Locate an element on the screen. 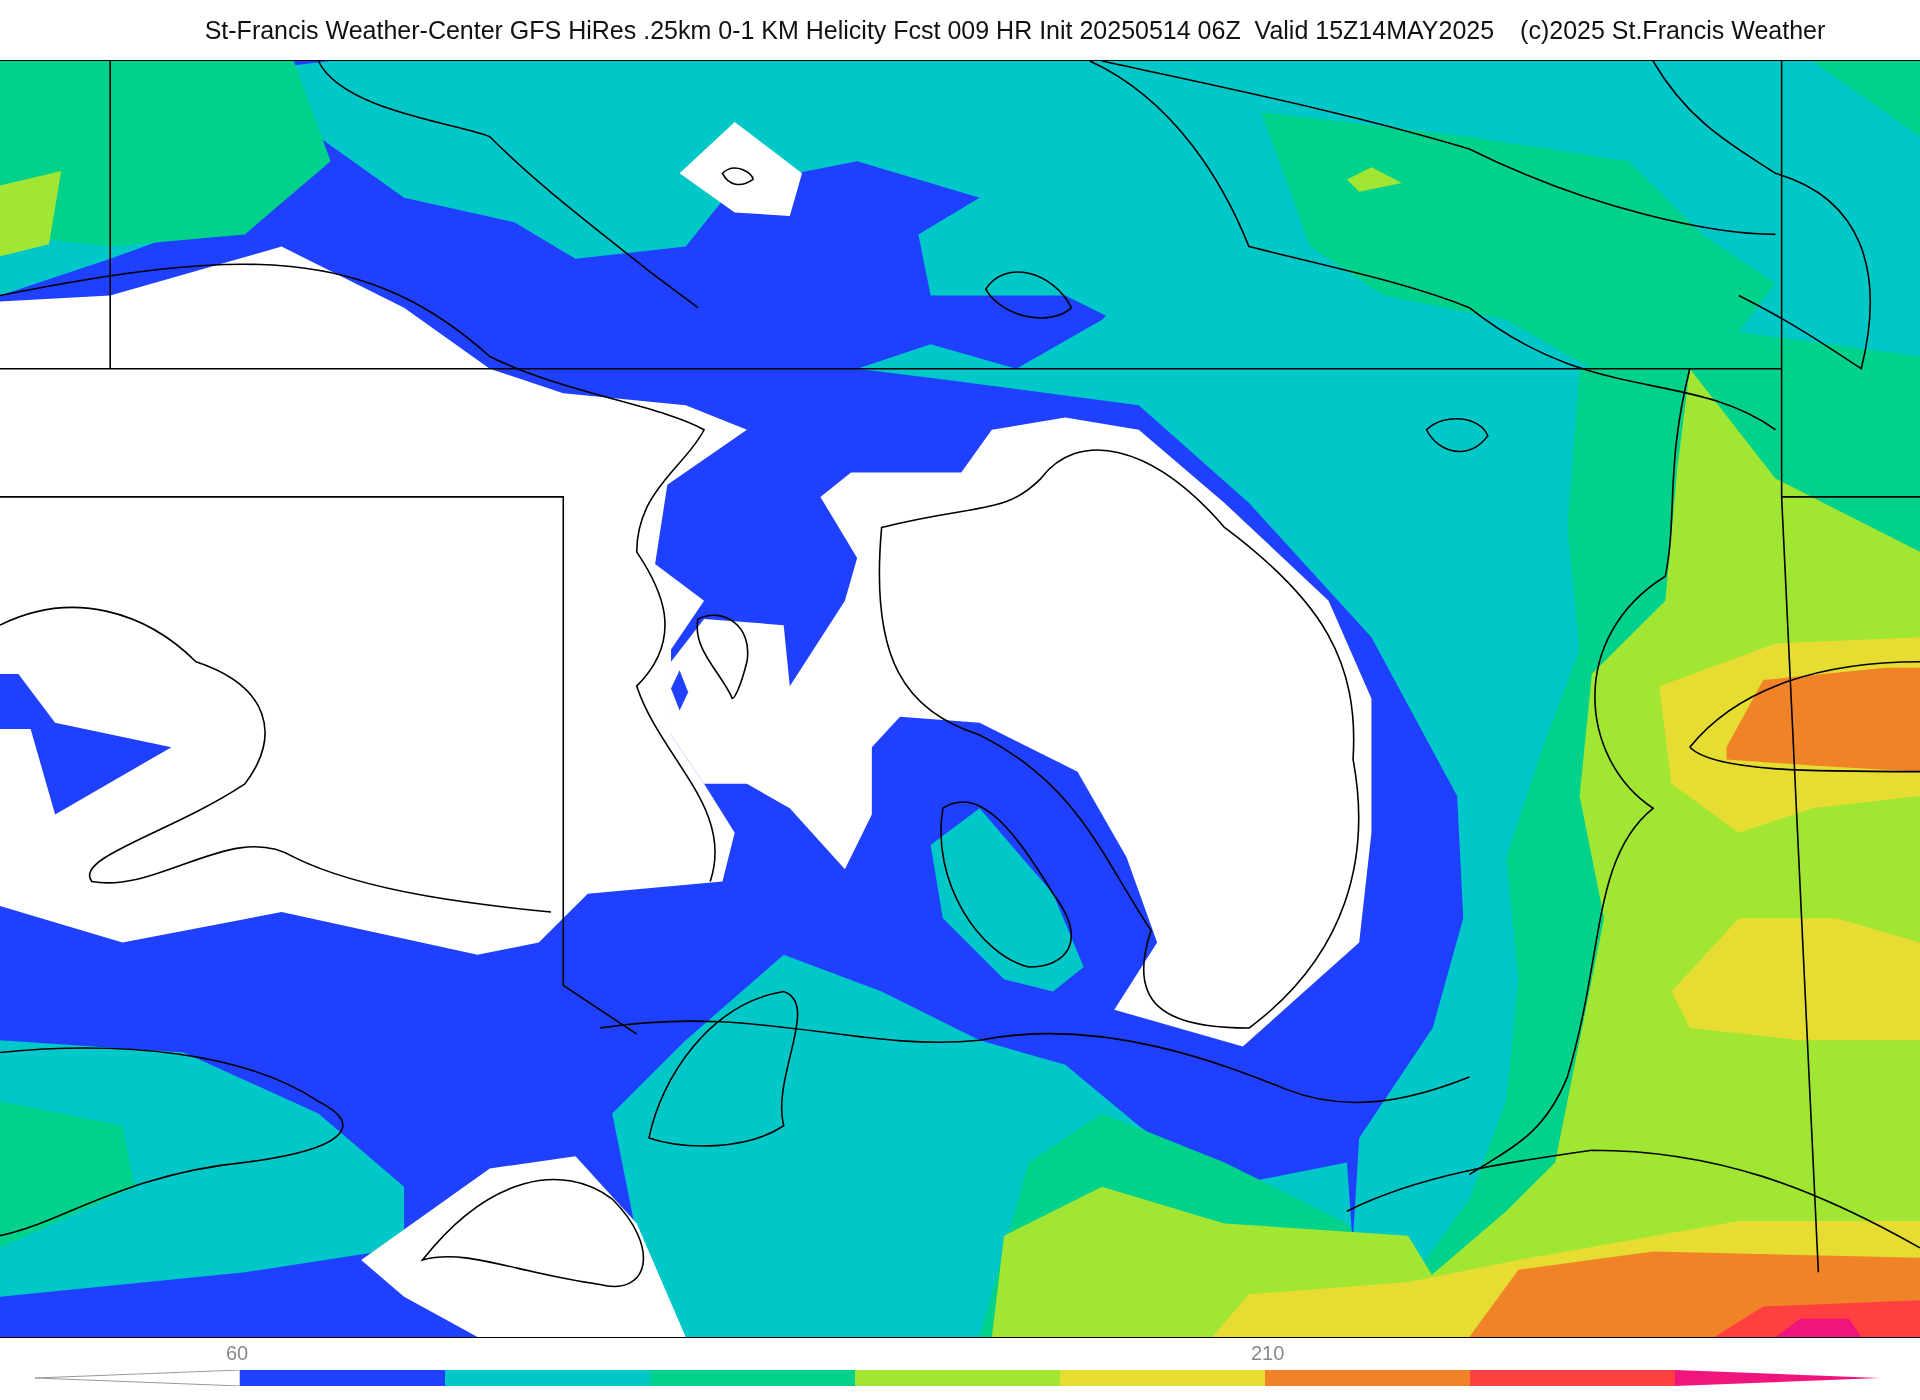 The image size is (1920, 1400). colorbar-low-end-icon is located at coordinates (137, 1378).